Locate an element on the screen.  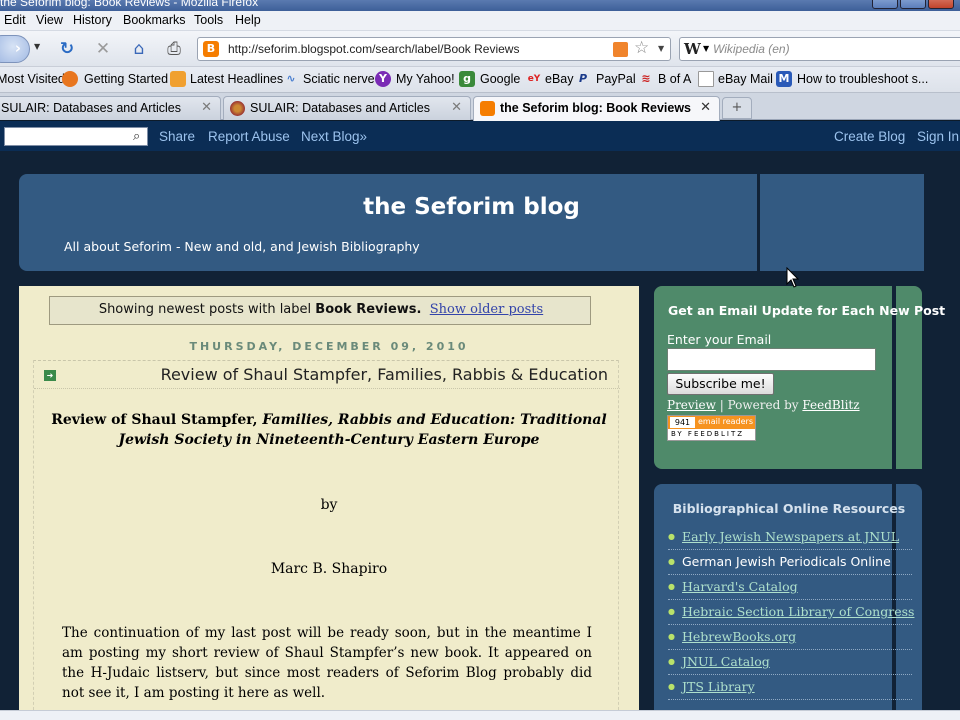
feedblitz-link: FeedBlitz is located at coordinates (830, 405).